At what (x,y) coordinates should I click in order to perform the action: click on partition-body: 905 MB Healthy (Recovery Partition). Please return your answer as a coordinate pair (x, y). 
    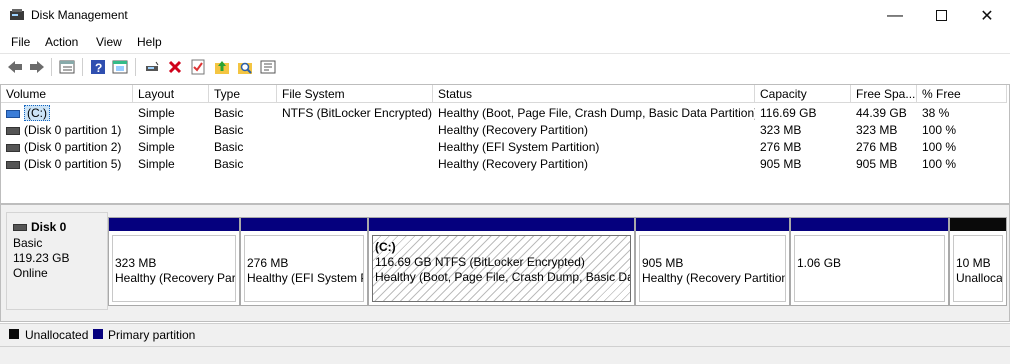
    Looking at the image, I should click on (712, 268).